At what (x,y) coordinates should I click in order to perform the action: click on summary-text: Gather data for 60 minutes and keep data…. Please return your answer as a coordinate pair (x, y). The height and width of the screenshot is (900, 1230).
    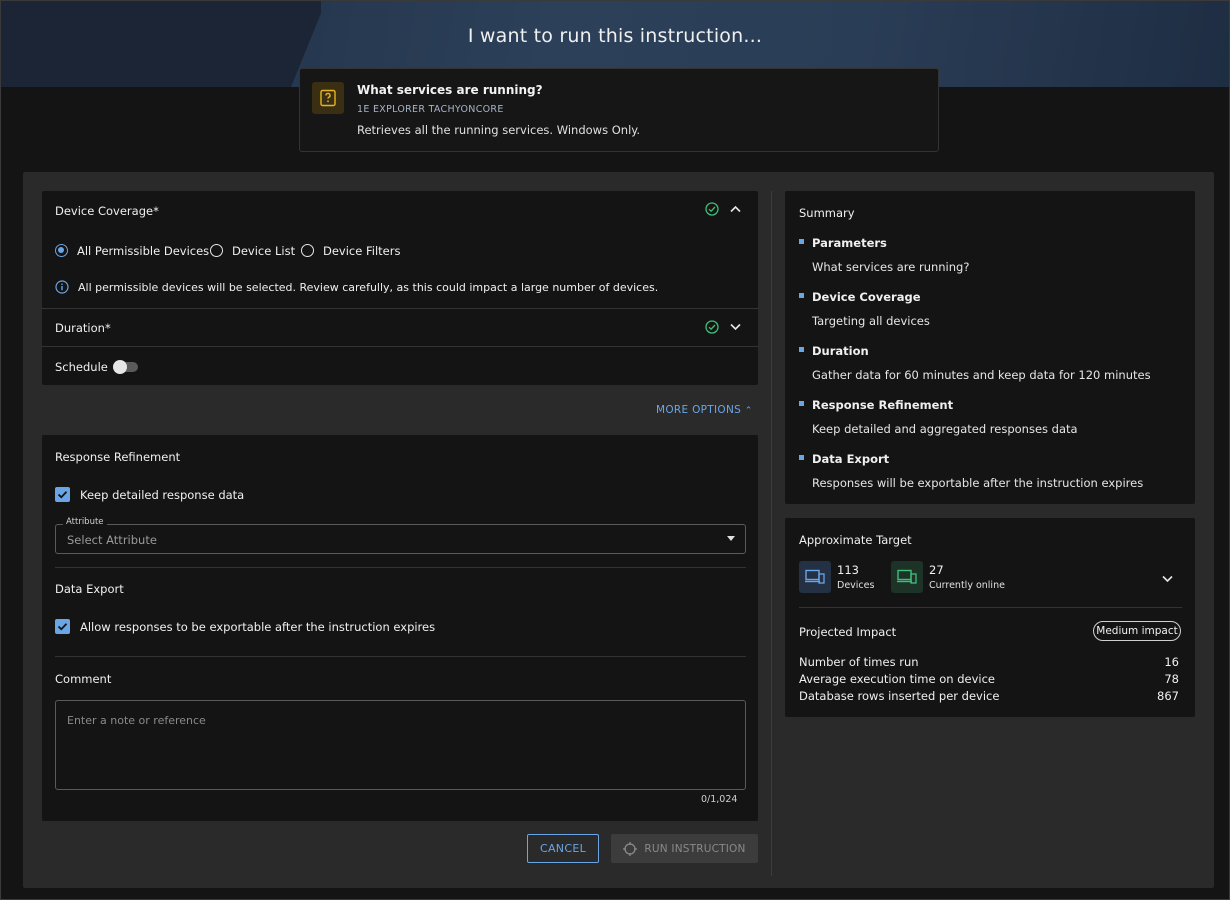
    Looking at the image, I should click on (981, 375).